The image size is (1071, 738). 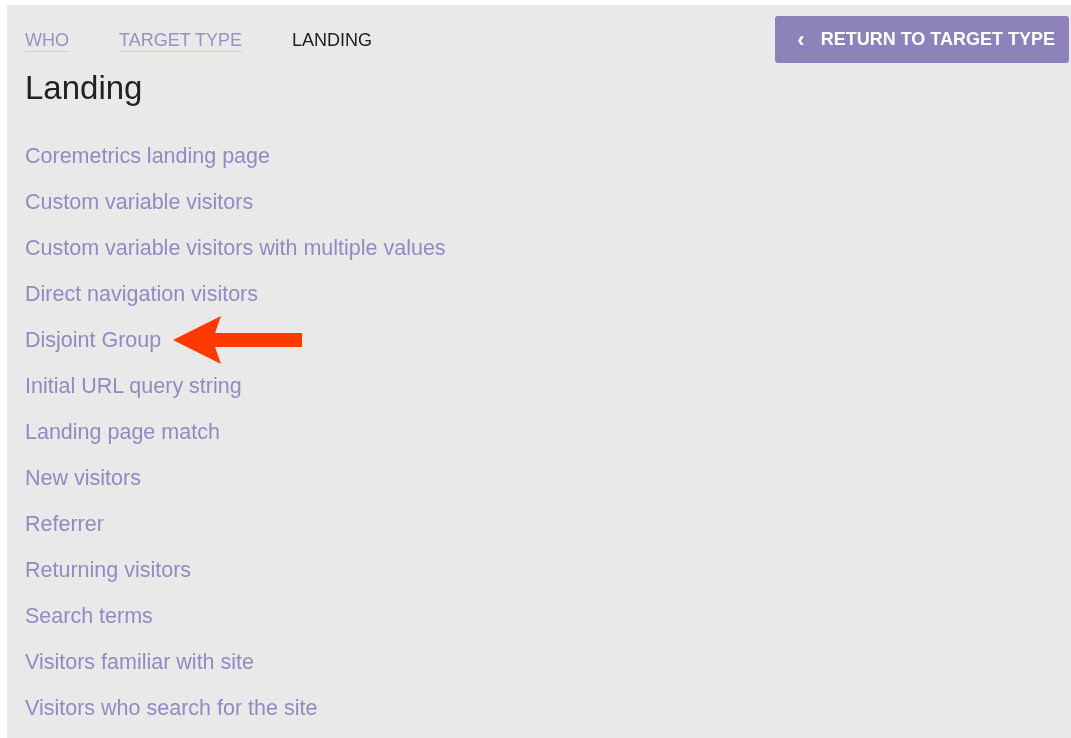 I want to click on target-link: Visitors who search for the site, so click(x=171, y=708).